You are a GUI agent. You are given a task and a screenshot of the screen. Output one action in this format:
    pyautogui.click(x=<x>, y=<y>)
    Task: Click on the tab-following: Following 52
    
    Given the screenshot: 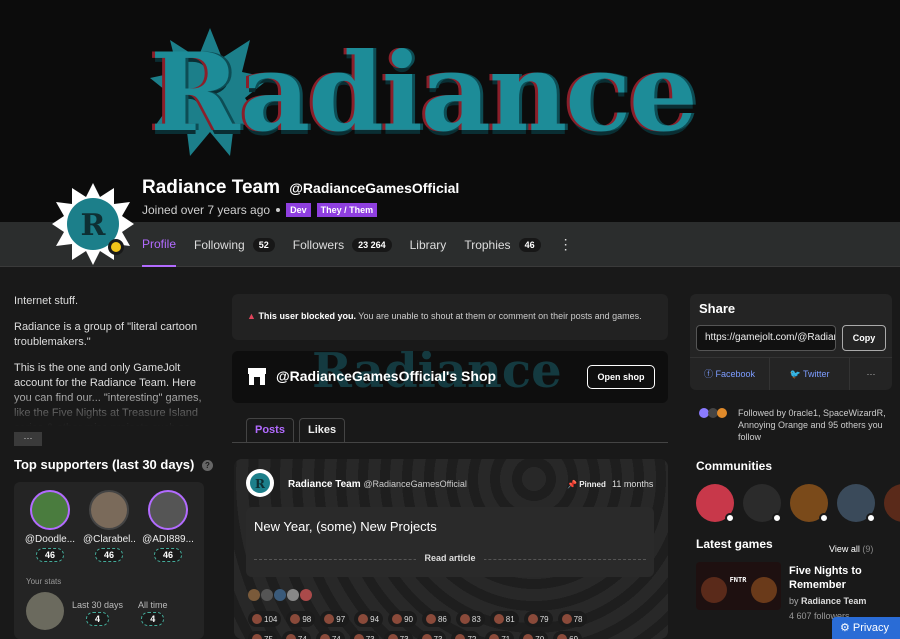 What is the action you would take?
    pyautogui.click(x=234, y=244)
    